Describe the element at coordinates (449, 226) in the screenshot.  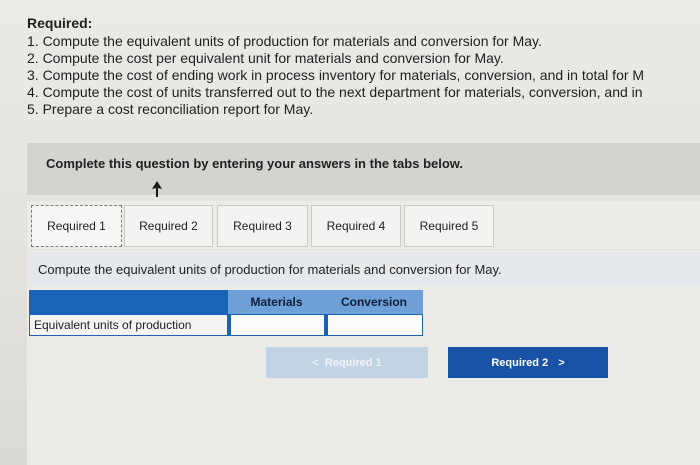
I see `tab-required-5: Required 5` at that location.